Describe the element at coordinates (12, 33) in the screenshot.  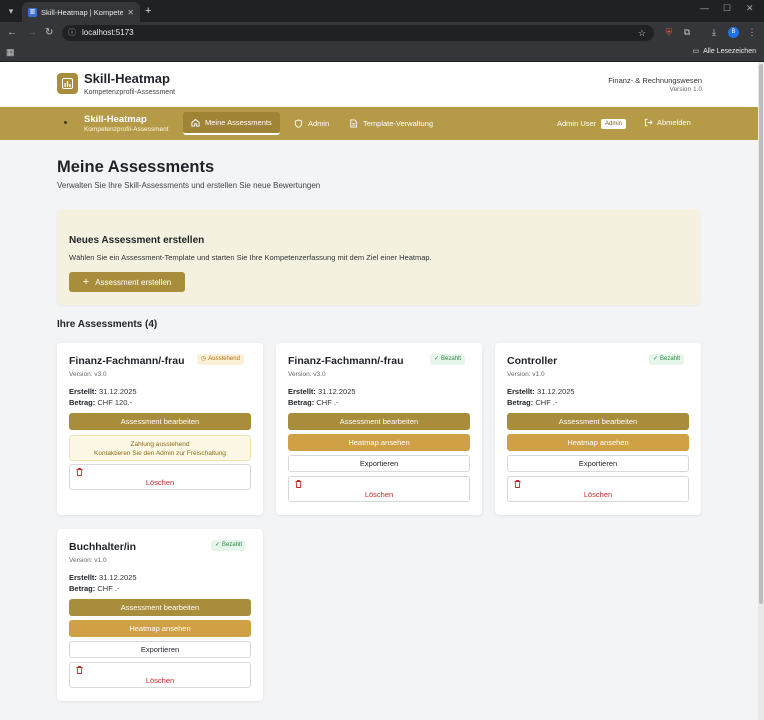
I see `back-icon: ←` at that location.